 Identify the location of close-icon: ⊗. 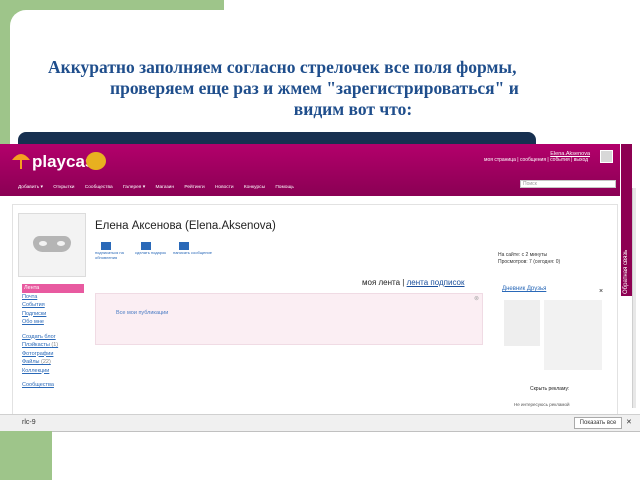
(476, 298).